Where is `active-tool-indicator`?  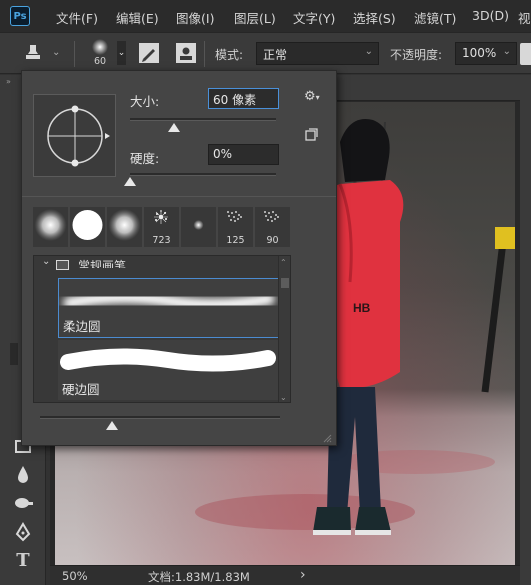 active-tool-indicator is located at coordinates (14, 354).